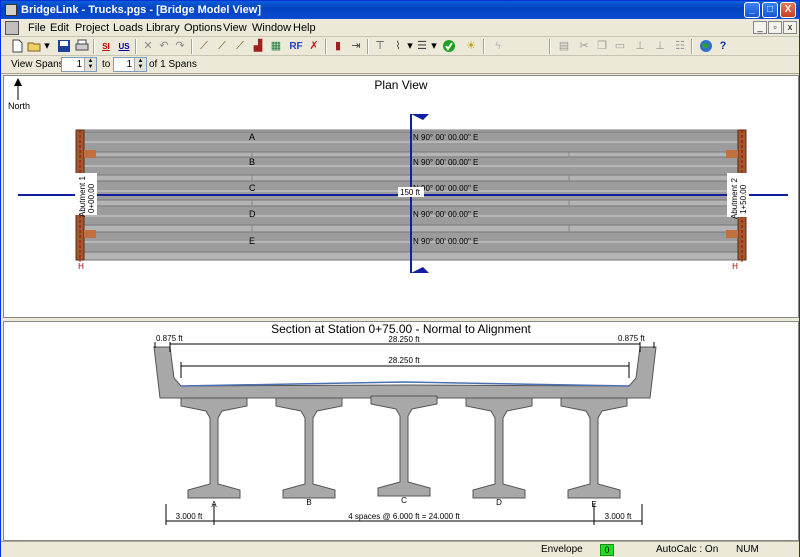  Describe the element at coordinates (631, 338) in the screenshot. I see `right-barrier-dim: 0.875 ft` at that location.